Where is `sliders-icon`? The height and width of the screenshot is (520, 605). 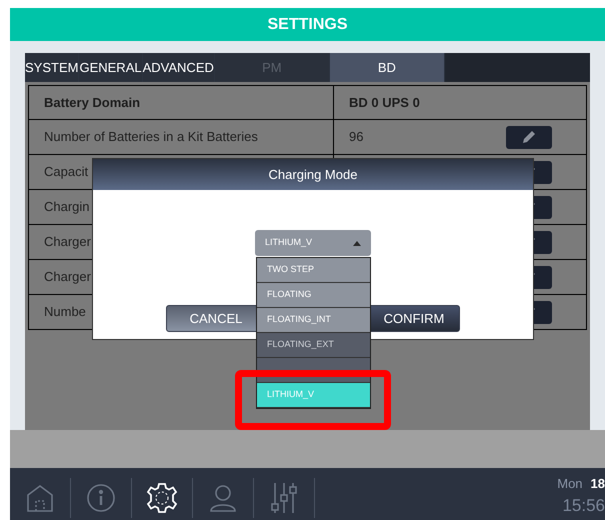 sliders-icon is located at coordinates (284, 498).